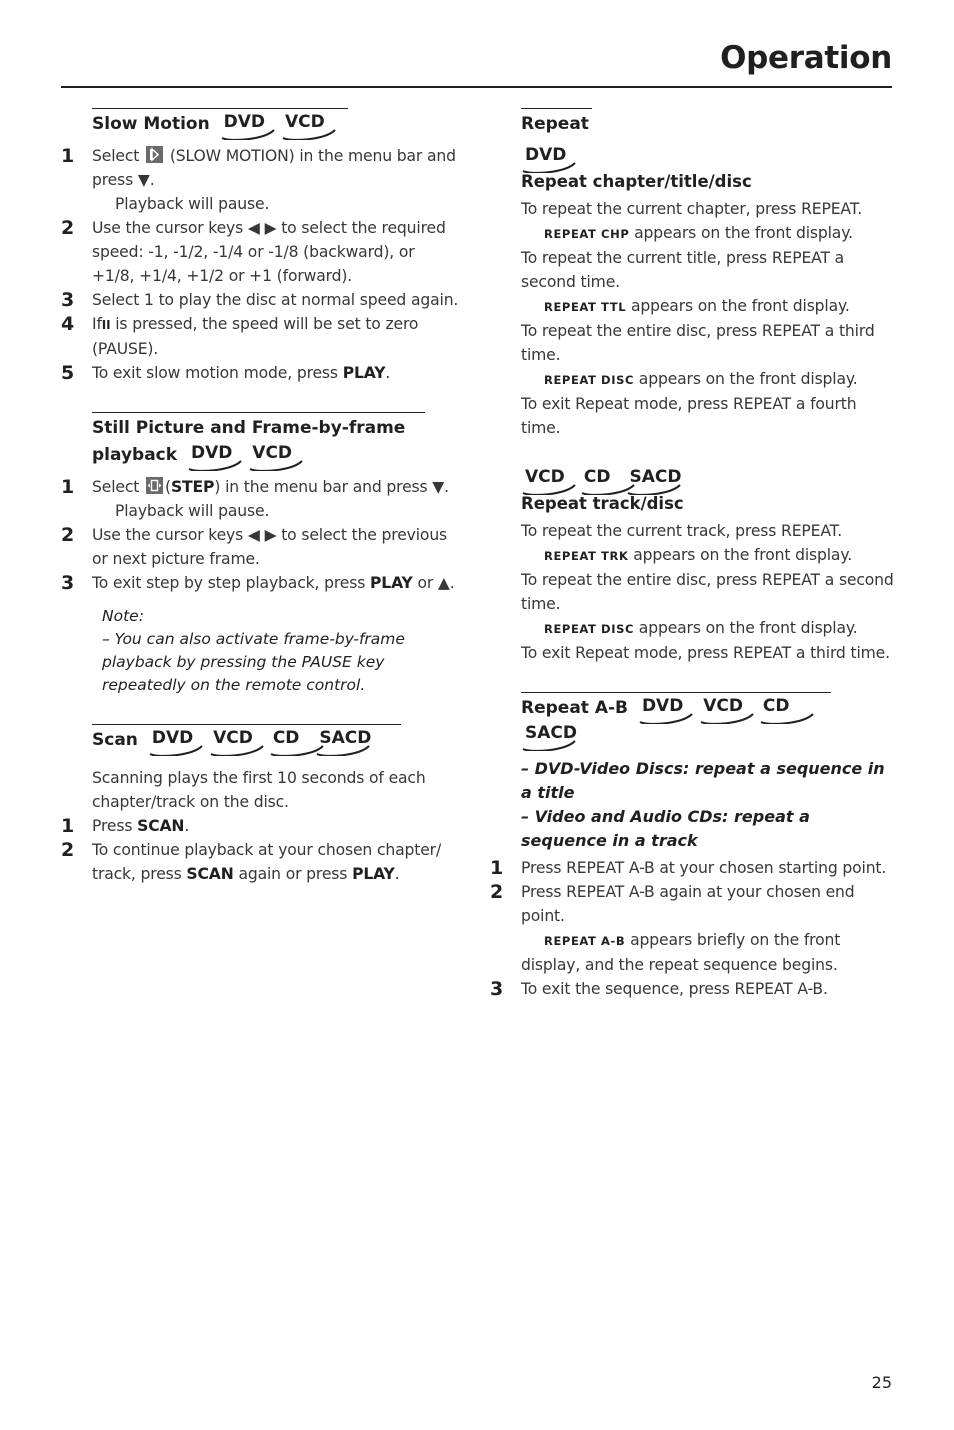 Image resolution: width=954 pixels, height=1430 pixels. What do you see at coordinates (556, 123) in the screenshot?
I see `section-heading: Repeat` at bounding box center [556, 123].